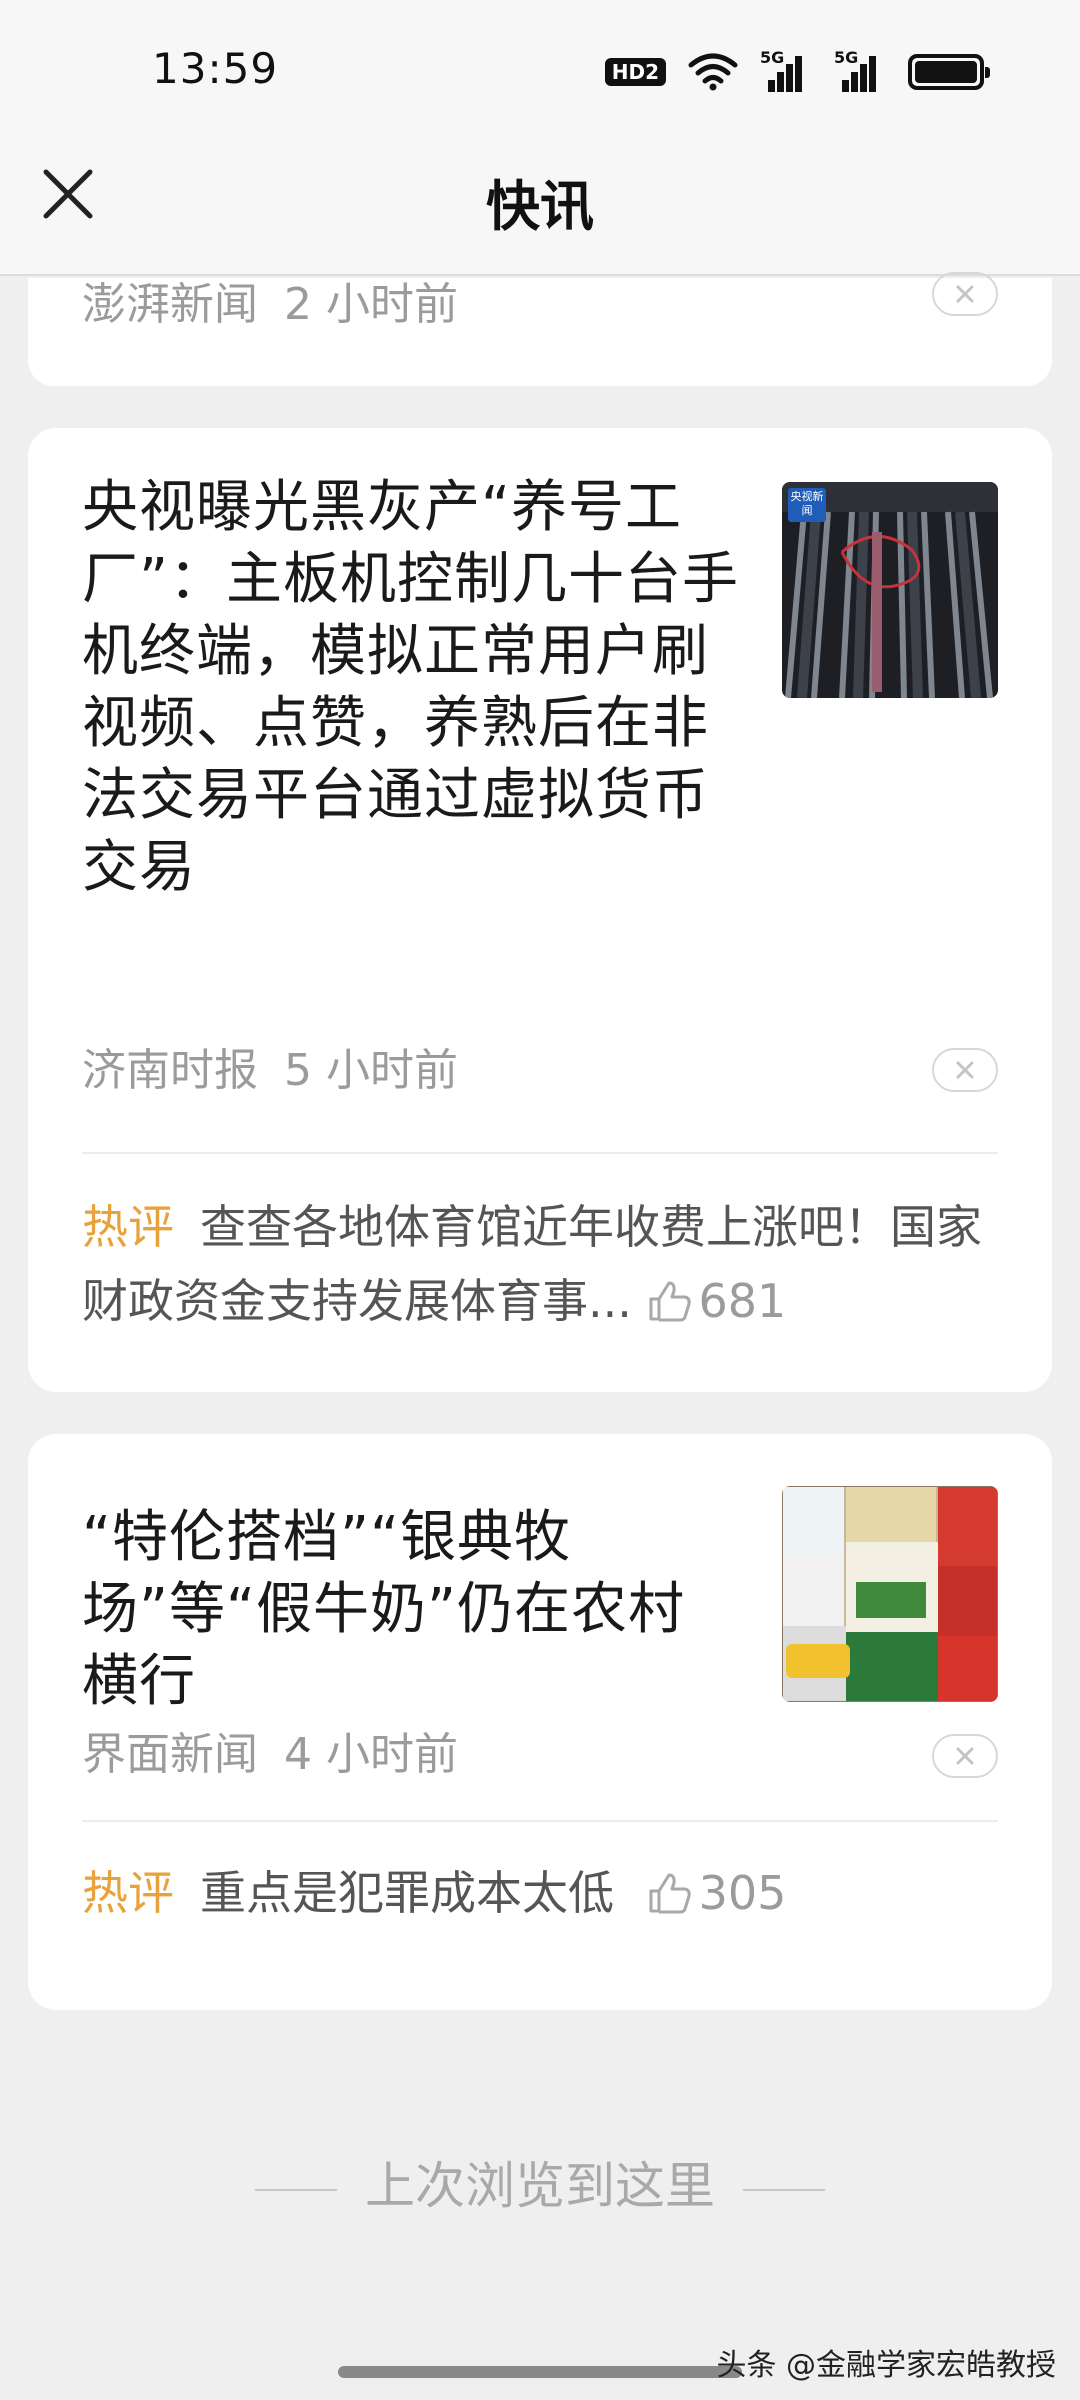 The image size is (1080, 2400). I want to click on thumb-badge: 央视新闻, so click(807, 503).